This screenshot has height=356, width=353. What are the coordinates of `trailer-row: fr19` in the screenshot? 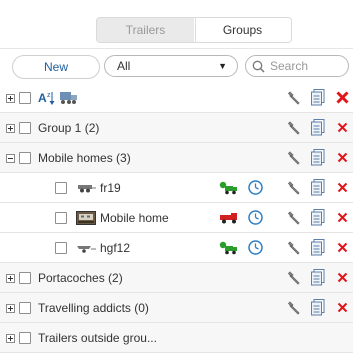 It's located at (176, 188).